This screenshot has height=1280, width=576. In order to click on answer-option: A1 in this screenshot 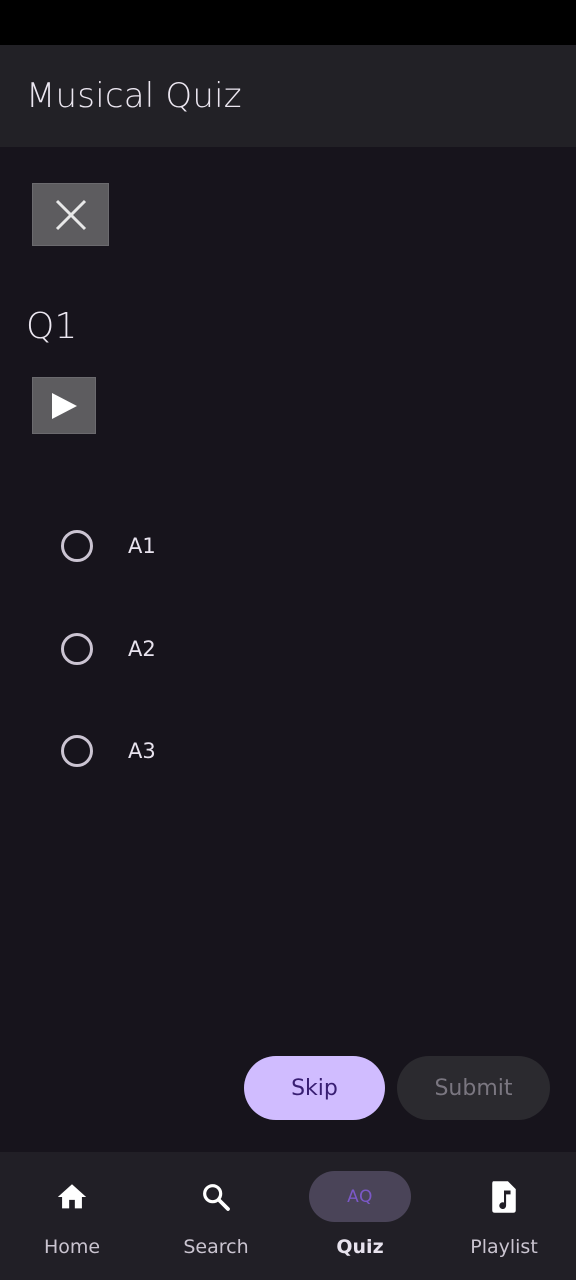, I will do `click(108, 546)`.